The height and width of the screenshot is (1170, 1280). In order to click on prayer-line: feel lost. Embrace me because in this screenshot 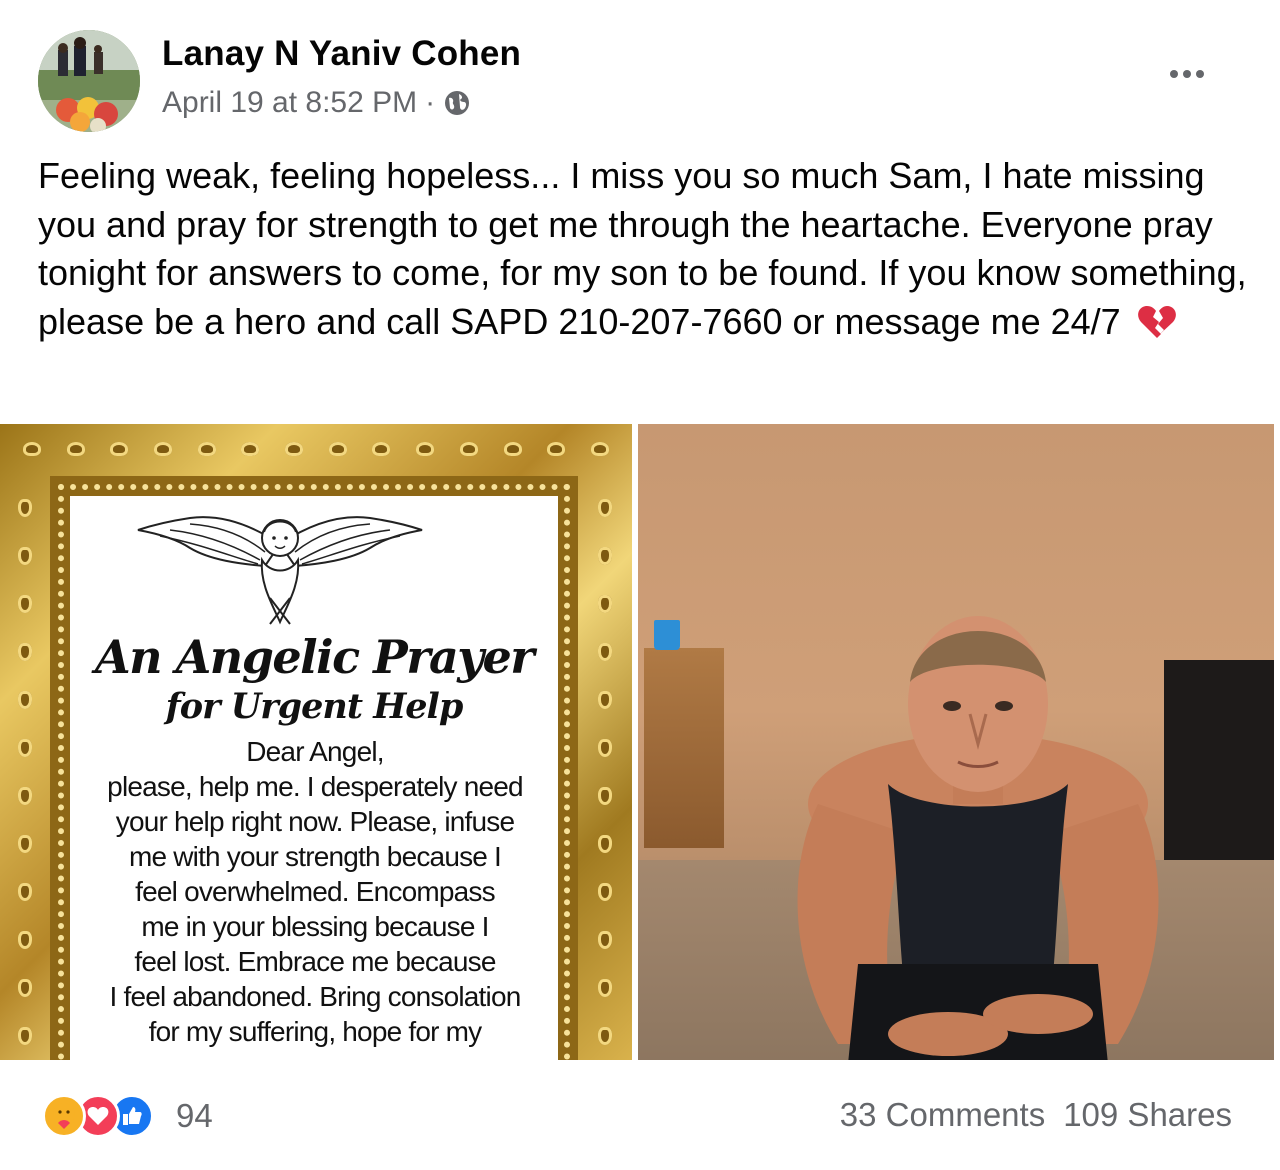, I will do `click(315, 961)`.